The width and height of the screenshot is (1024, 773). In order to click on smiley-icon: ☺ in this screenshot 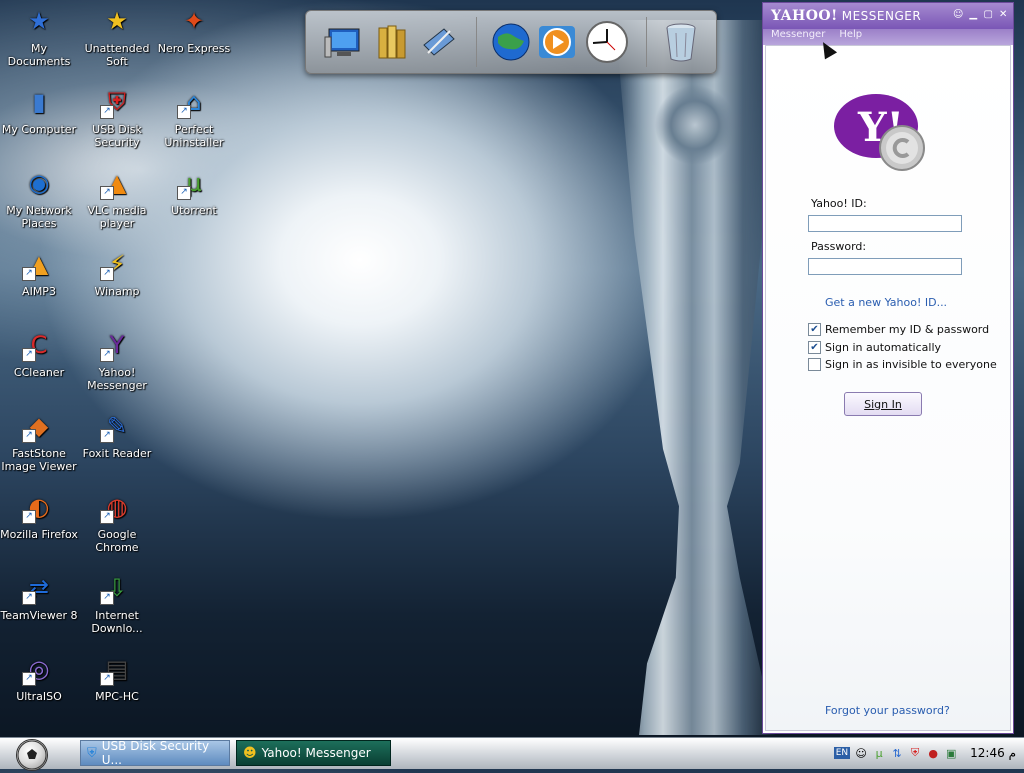, I will do `click(958, 14)`.